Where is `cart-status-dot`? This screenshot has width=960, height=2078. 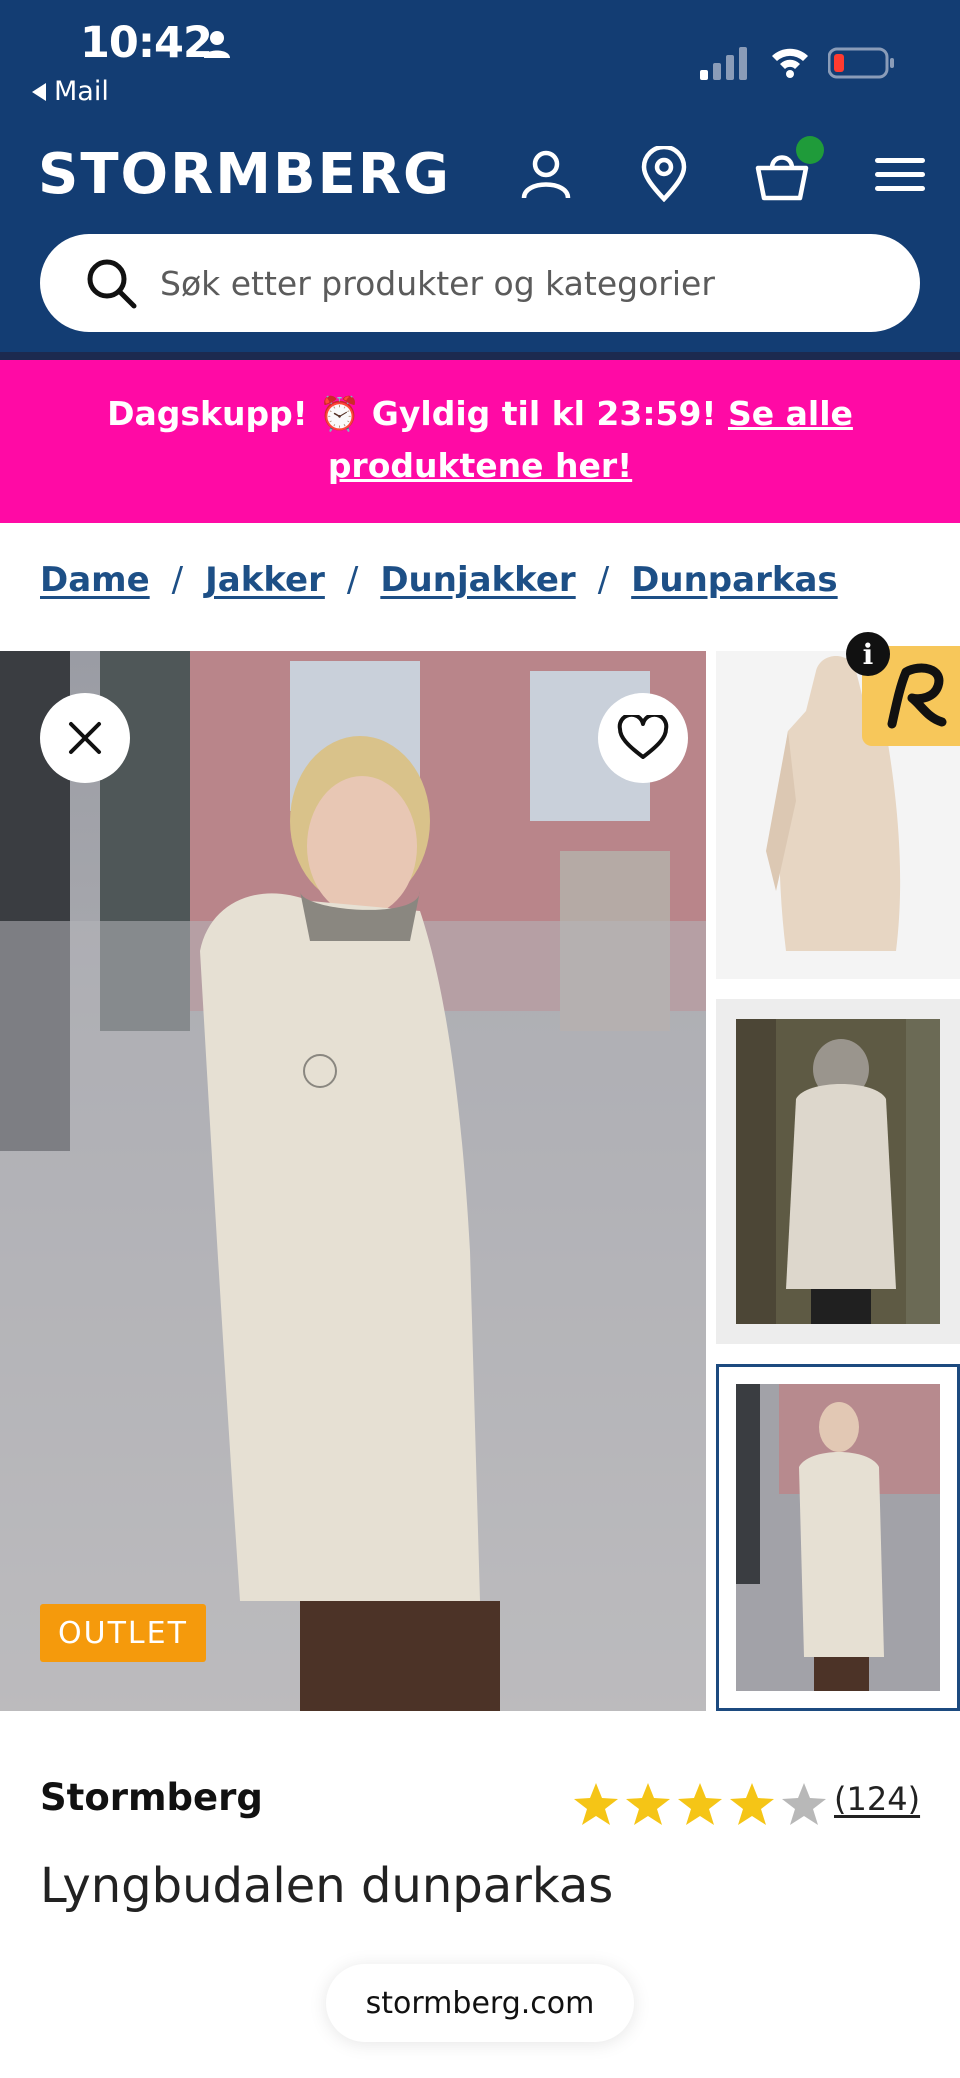 cart-status-dot is located at coordinates (810, 150).